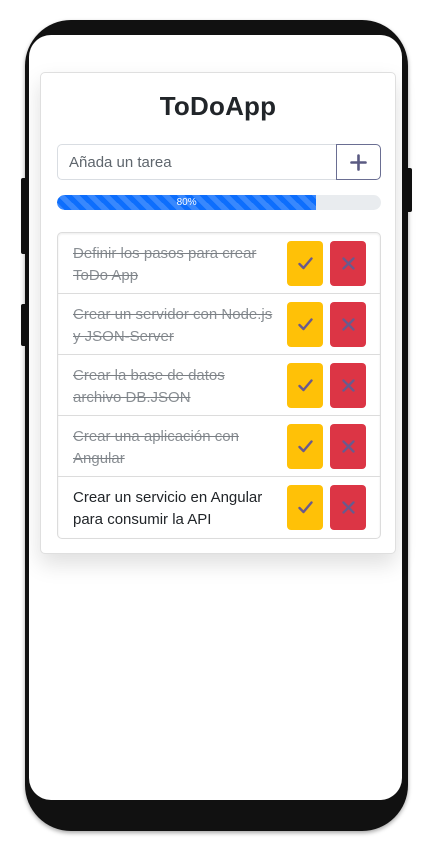  What do you see at coordinates (197, 162) in the screenshot?
I see `task-input` at bounding box center [197, 162].